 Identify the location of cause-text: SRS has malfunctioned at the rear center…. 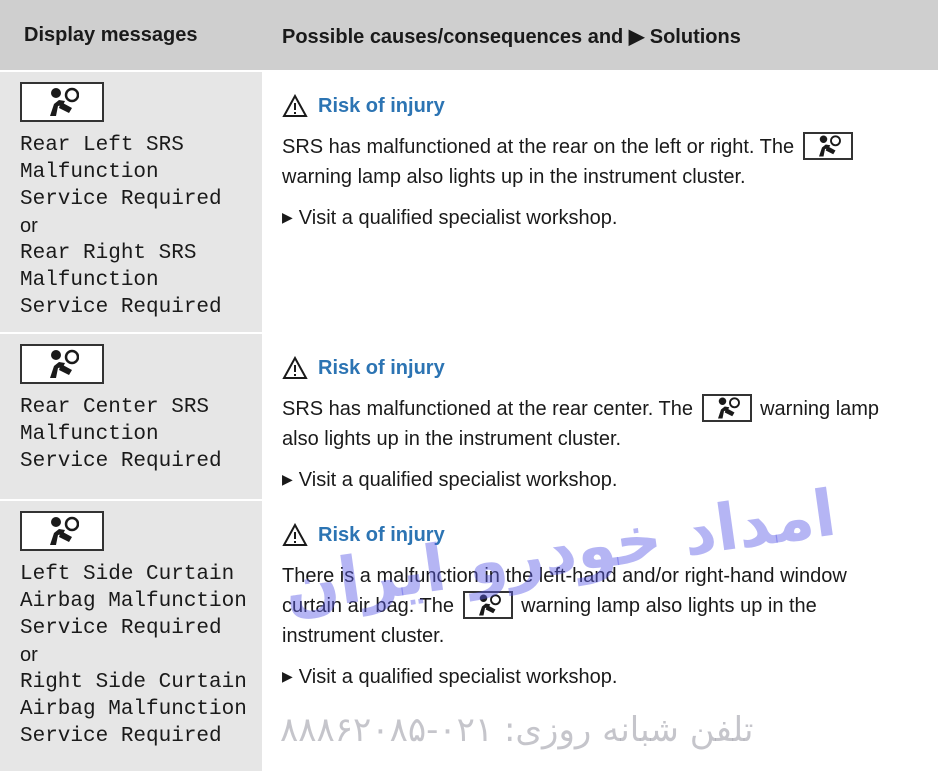
(610, 409).